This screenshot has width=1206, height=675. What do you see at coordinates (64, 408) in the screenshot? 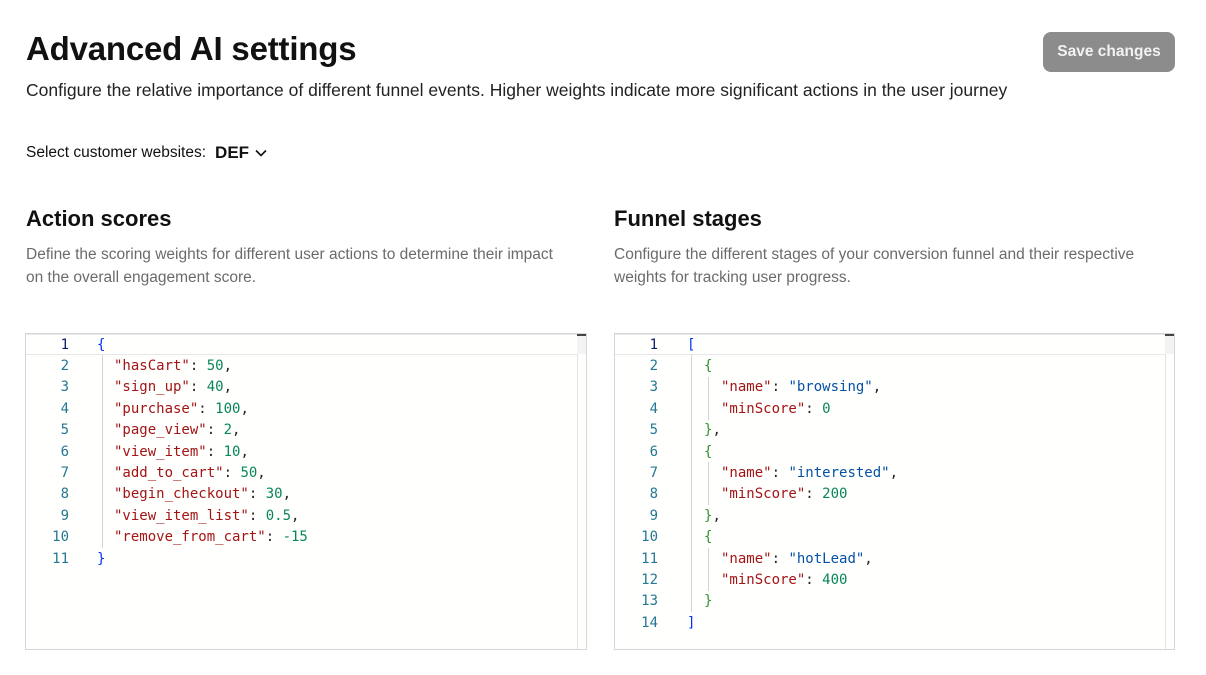
I see `line-number: 4` at bounding box center [64, 408].